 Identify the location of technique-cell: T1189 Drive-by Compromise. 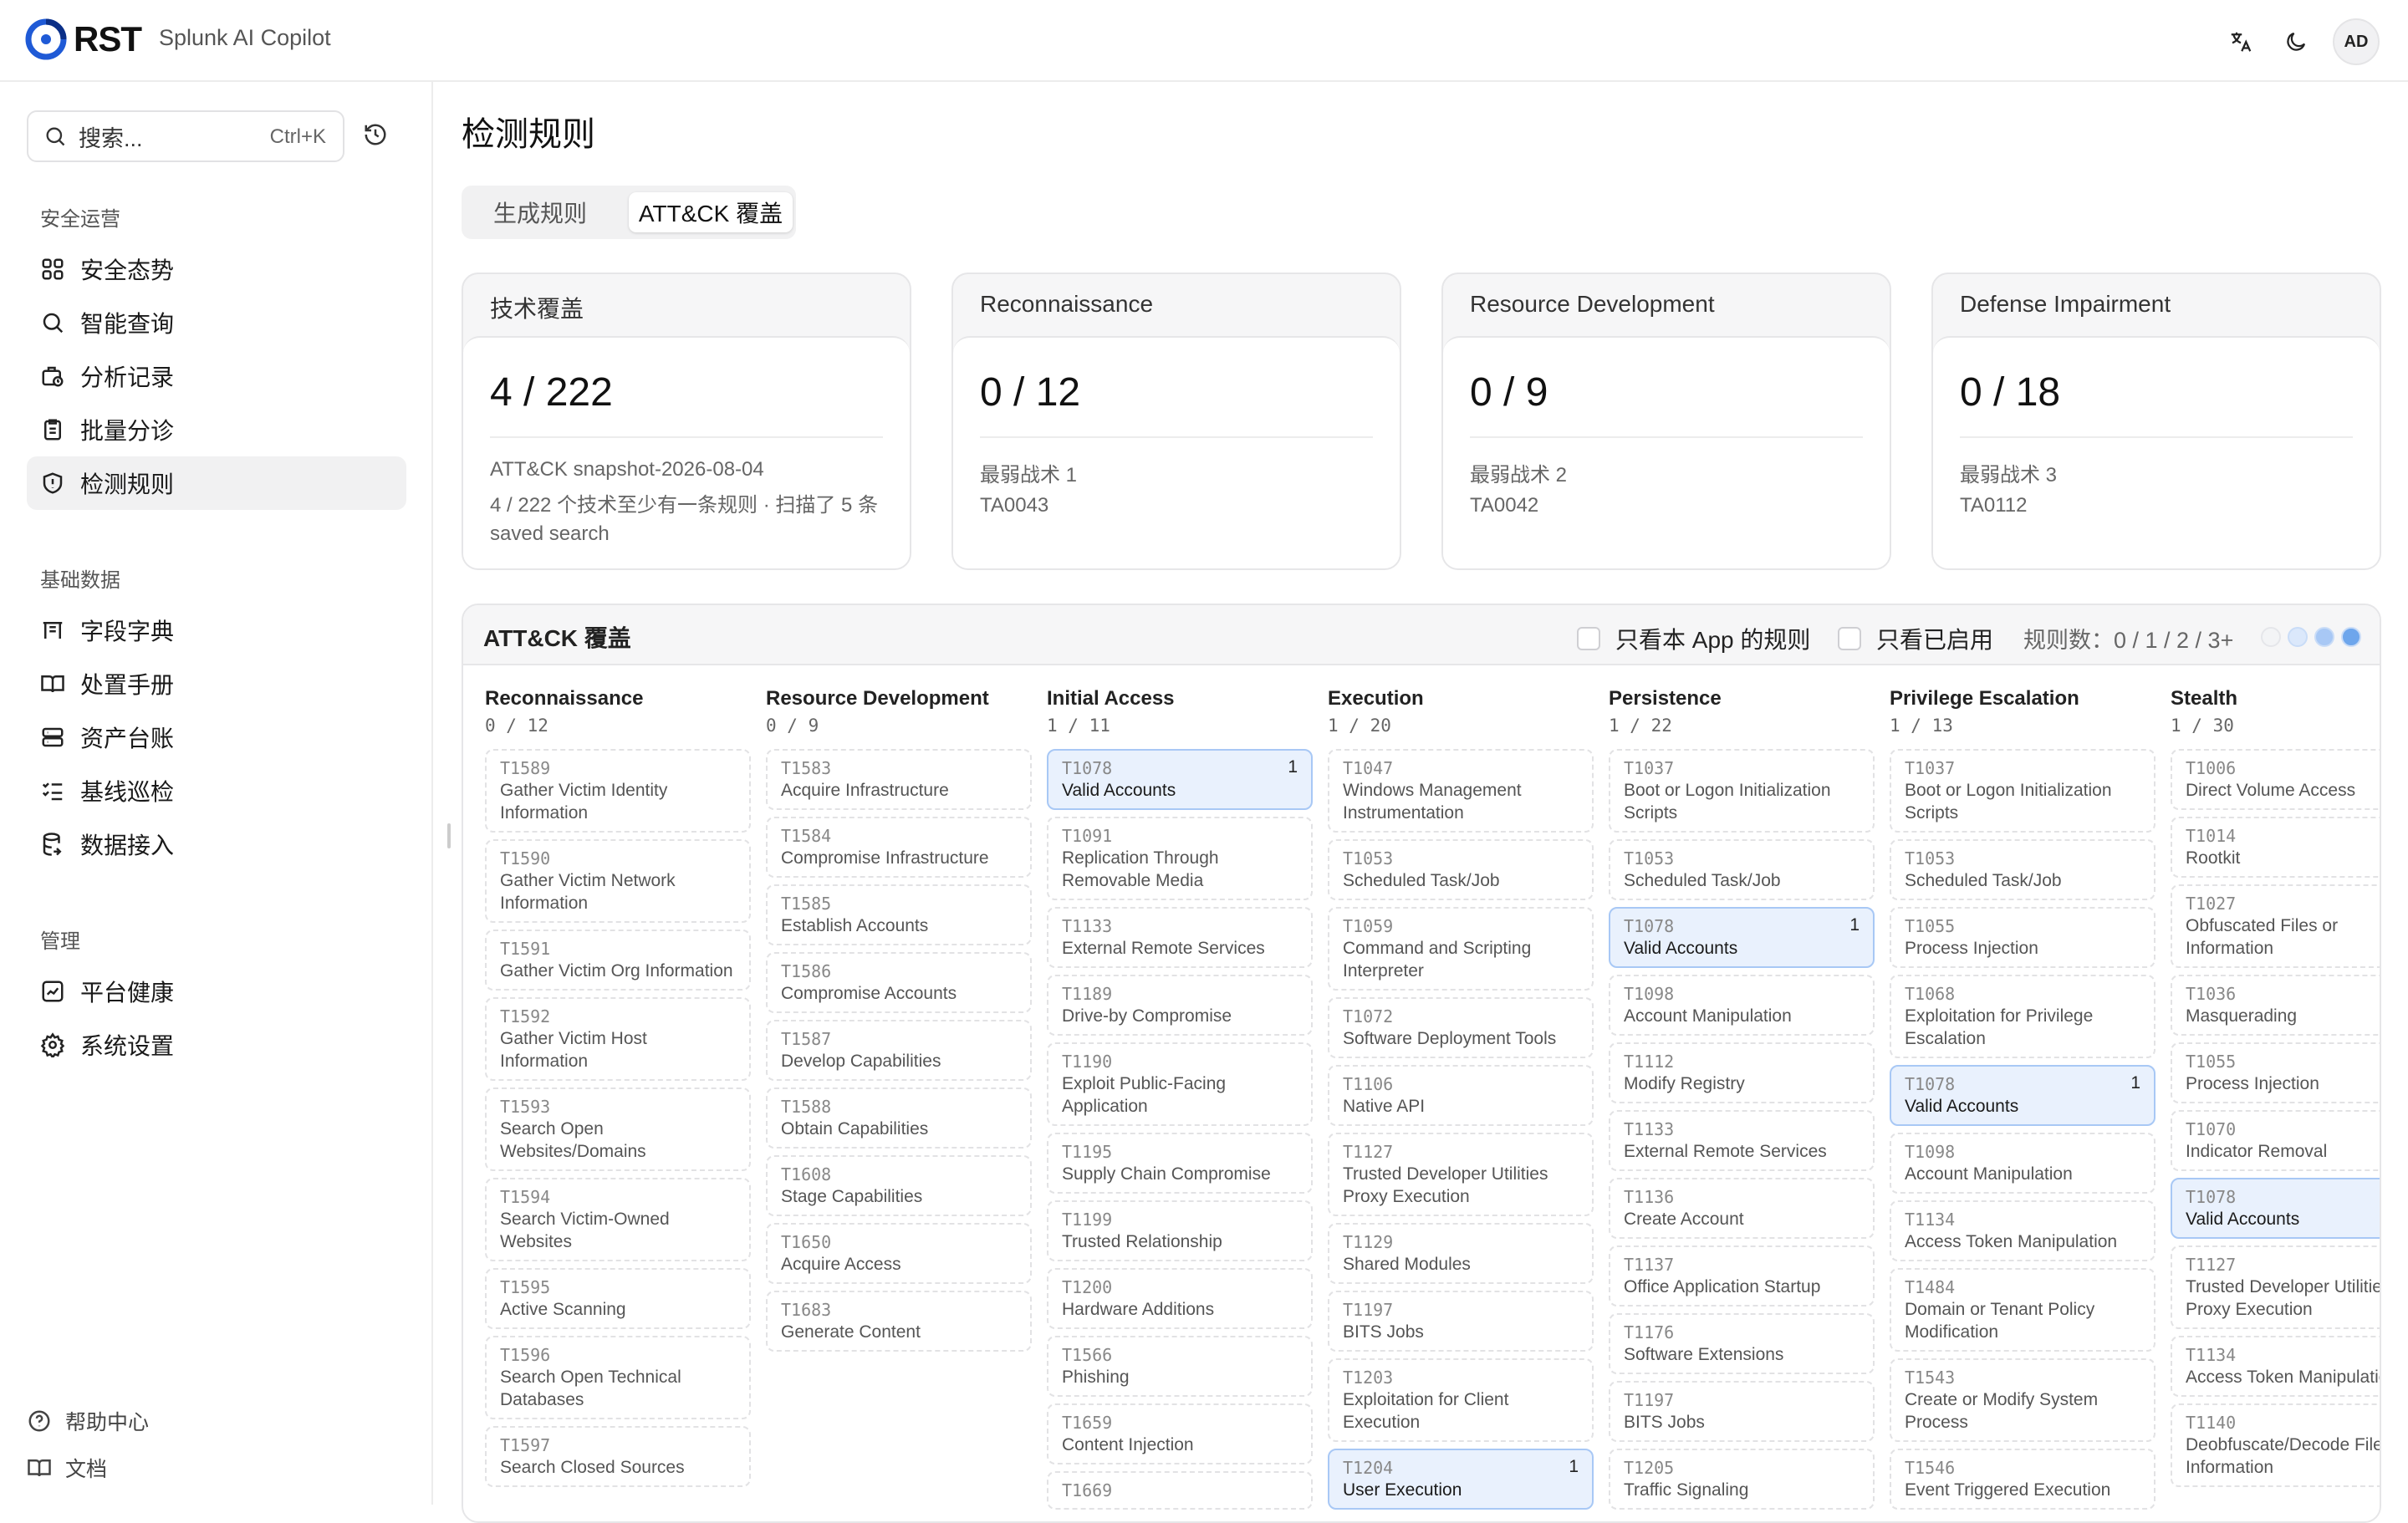
(1180, 1005).